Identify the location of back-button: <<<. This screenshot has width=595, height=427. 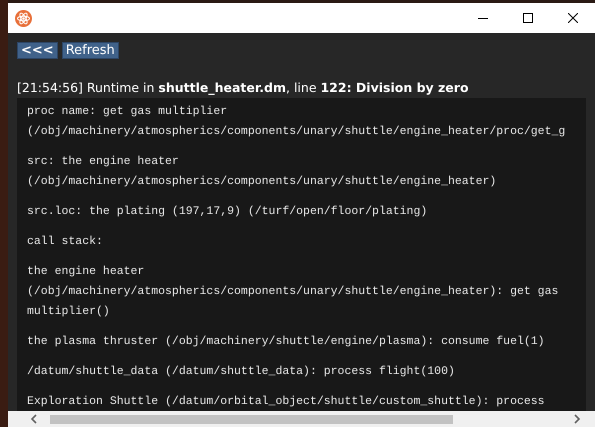
(37, 50).